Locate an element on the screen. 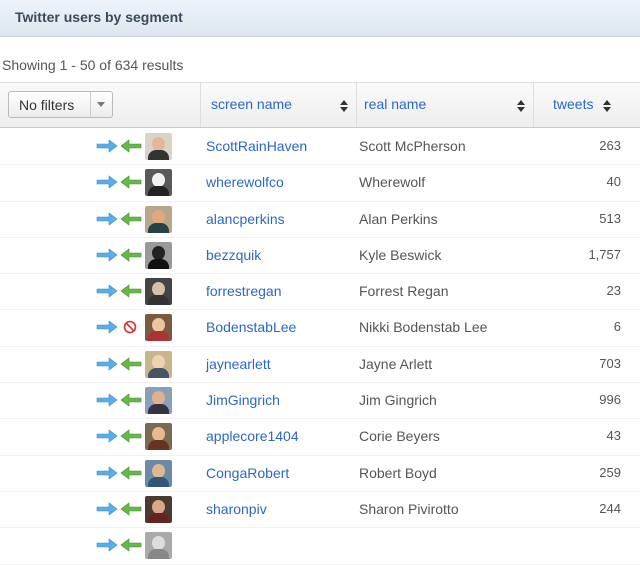 This screenshot has height=565, width=640. dropdown-toggle is located at coordinates (101, 104).